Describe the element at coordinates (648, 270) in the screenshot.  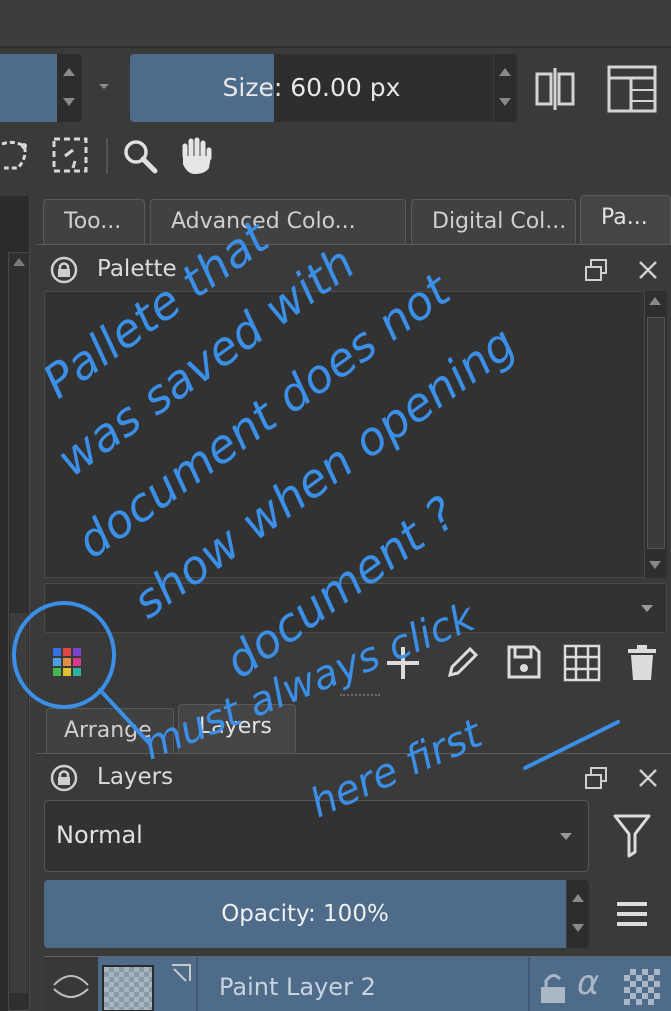
I see `close-docker-icon` at that location.